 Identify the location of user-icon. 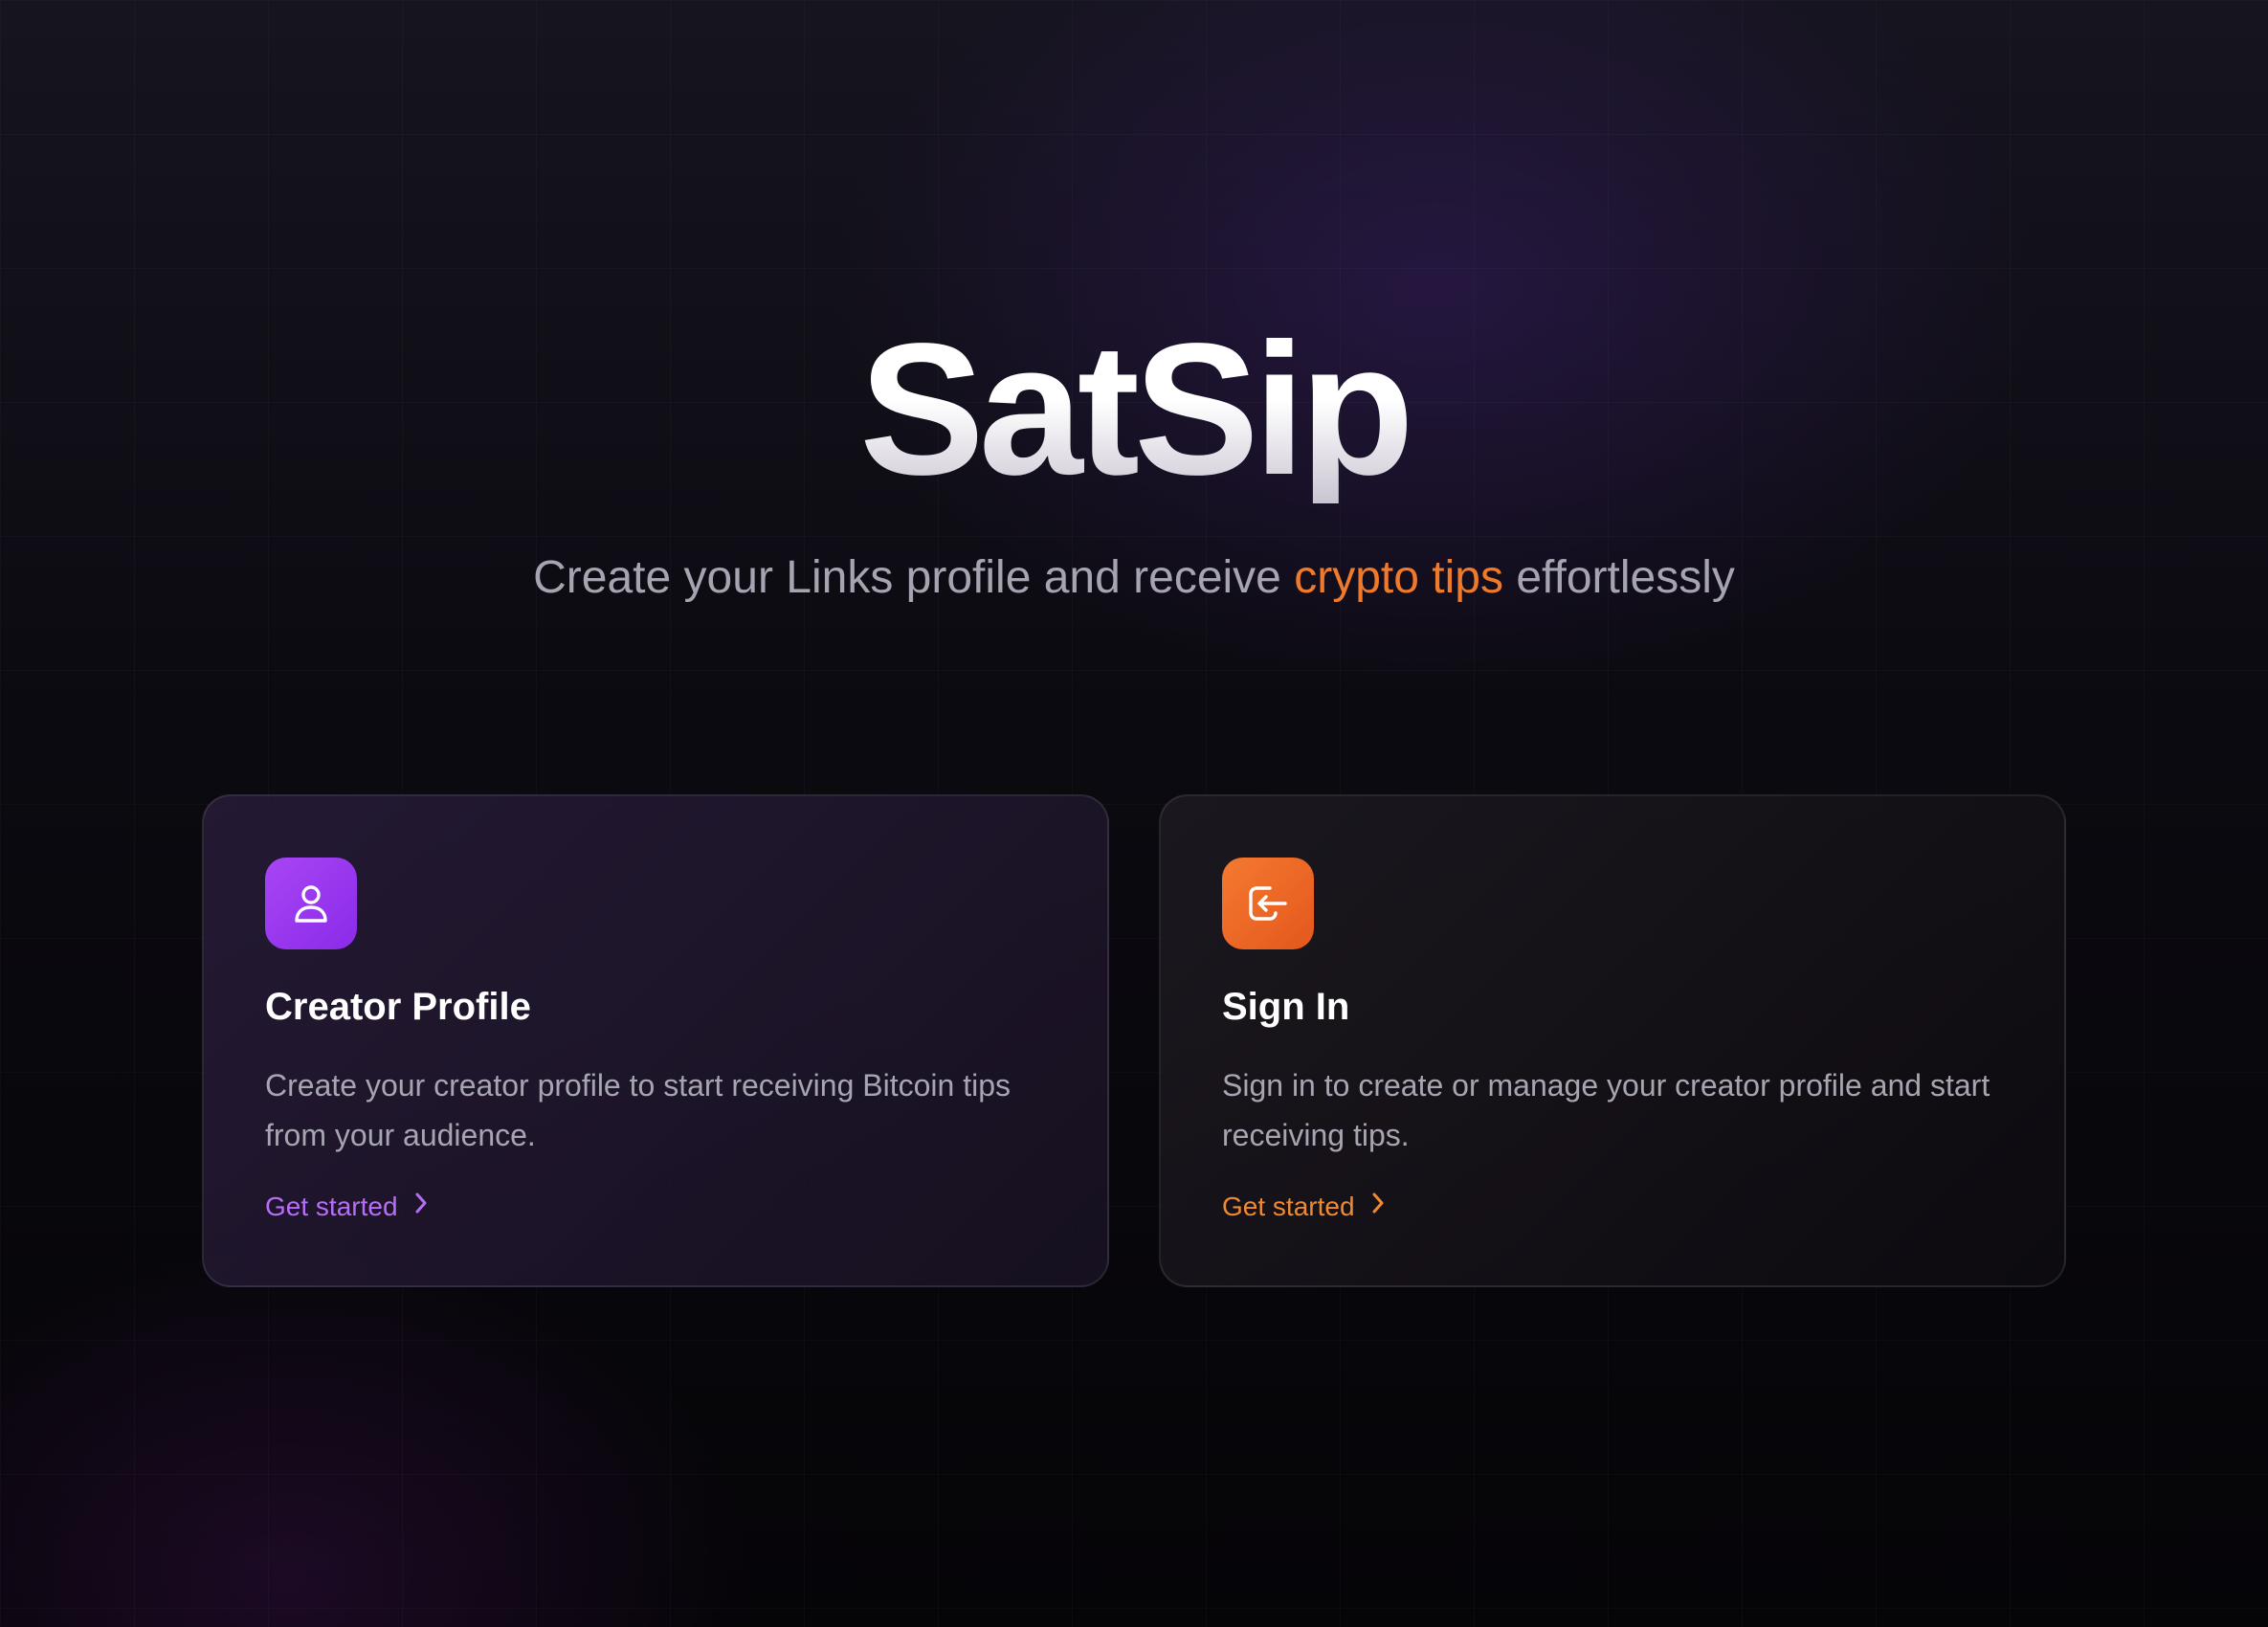
(311, 903).